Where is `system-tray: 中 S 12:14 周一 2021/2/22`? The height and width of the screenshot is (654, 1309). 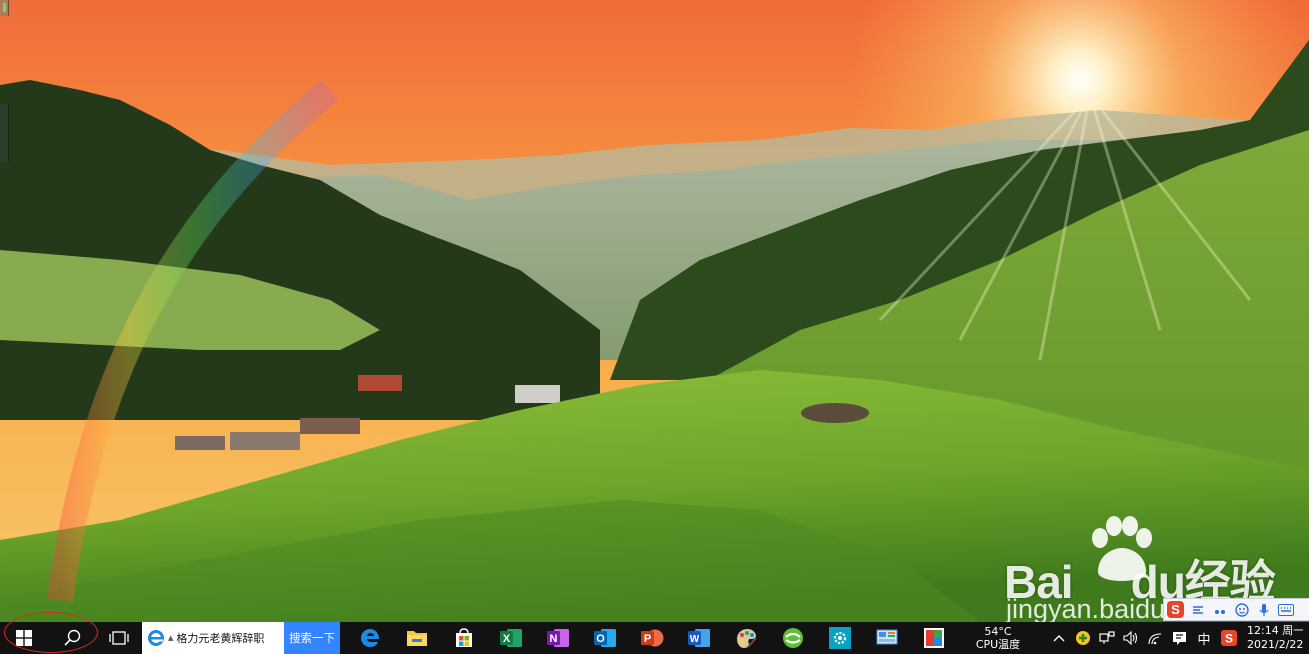
system-tray: 中 S 12:14 周一 2021/2/22 is located at coordinates (1175, 638).